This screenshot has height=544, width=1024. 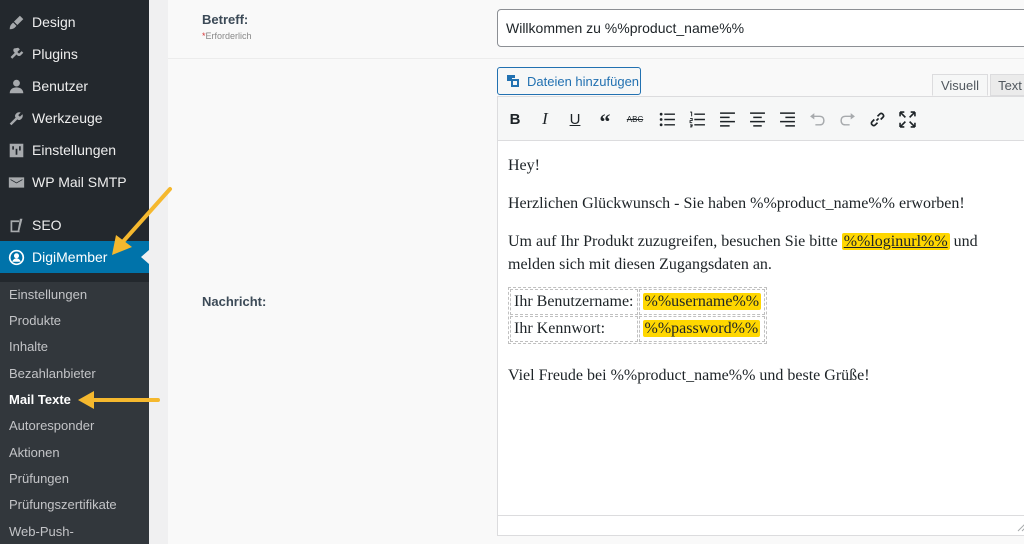 I want to click on sidebar-item-label: Plugins, so click(x=55, y=54).